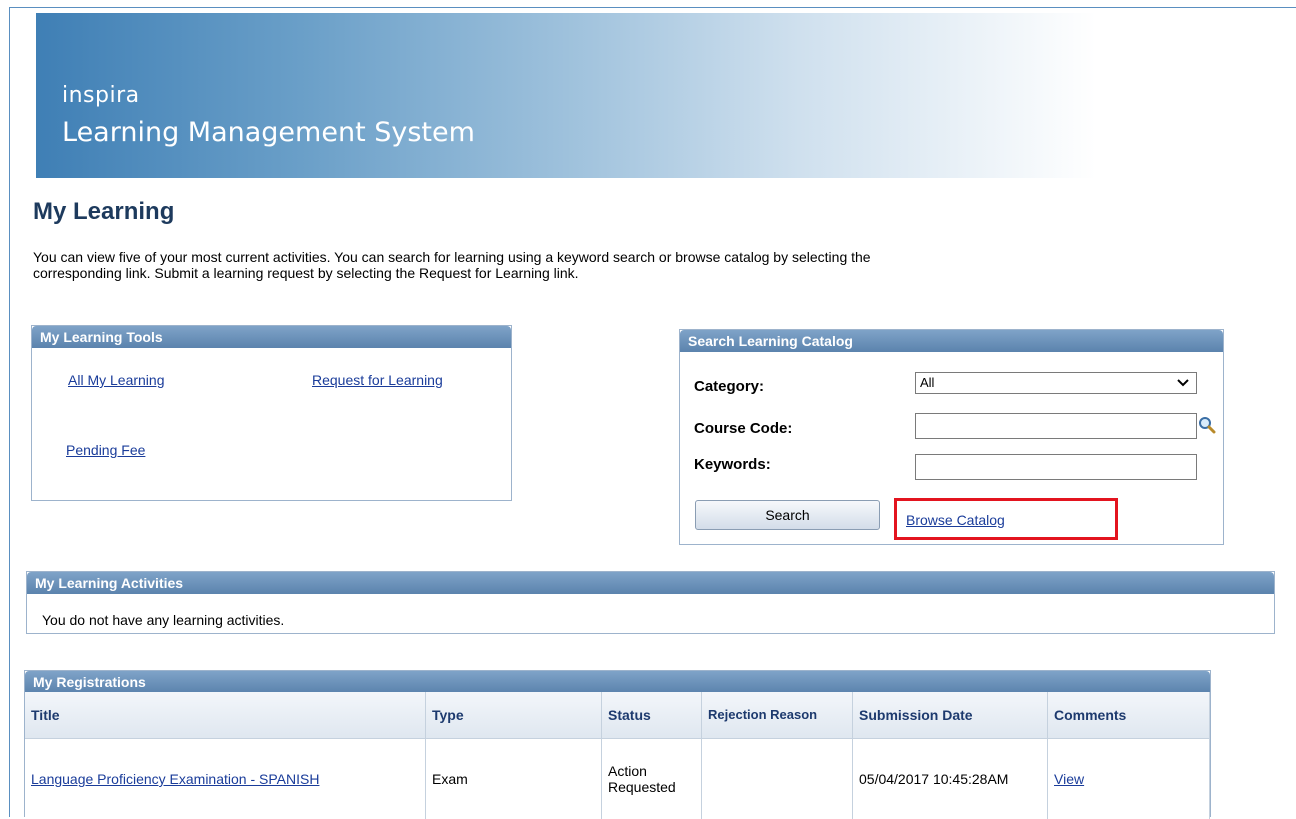 Image resolution: width=1296 pixels, height=819 pixels. I want to click on pending-fee-link: Pending Fee, so click(105, 450).